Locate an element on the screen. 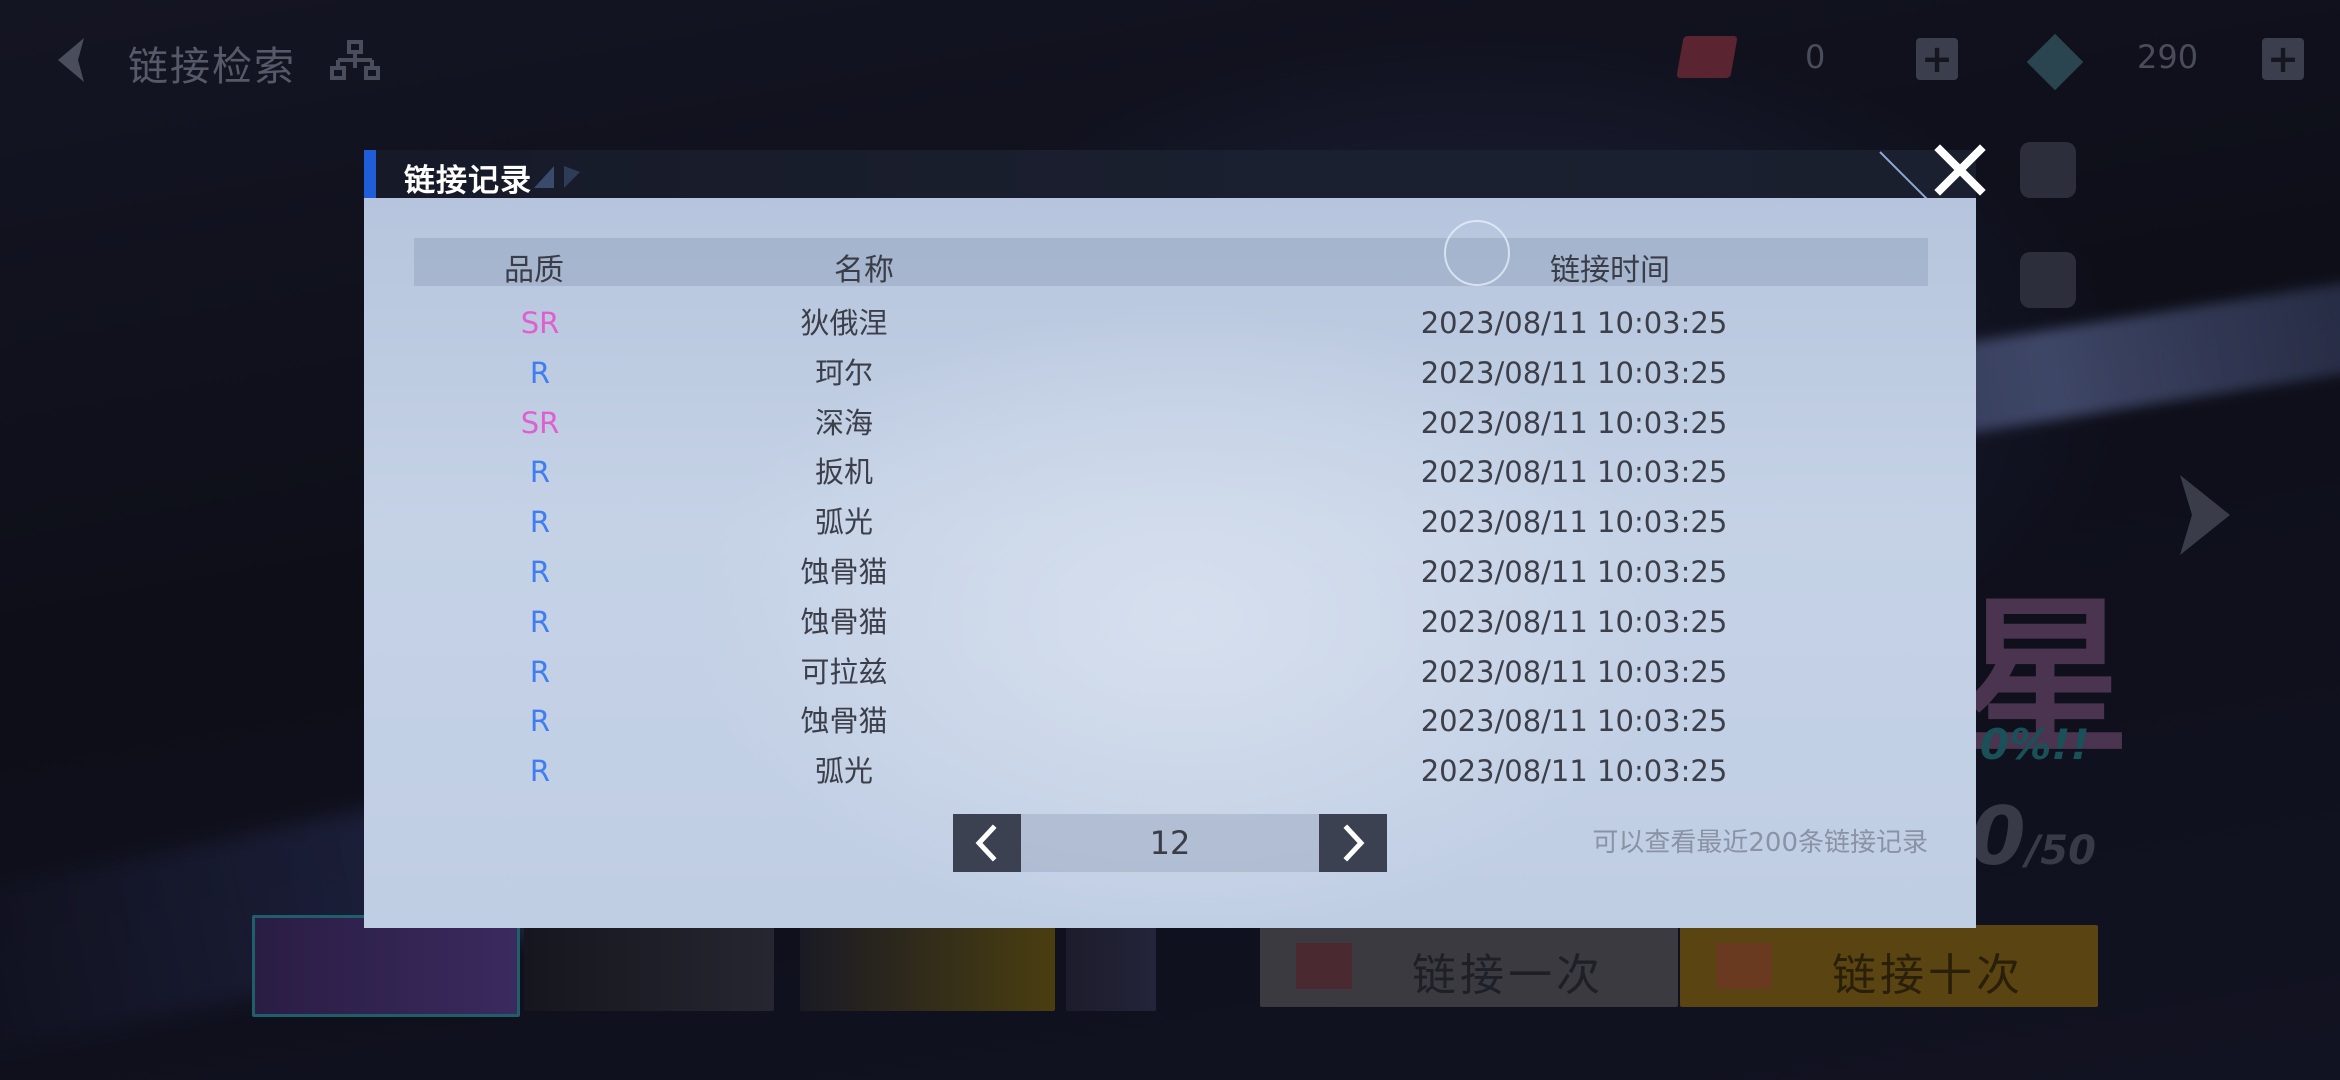 This screenshot has height=1080, width=2340. focus-indicator is located at coordinates (1477, 253).